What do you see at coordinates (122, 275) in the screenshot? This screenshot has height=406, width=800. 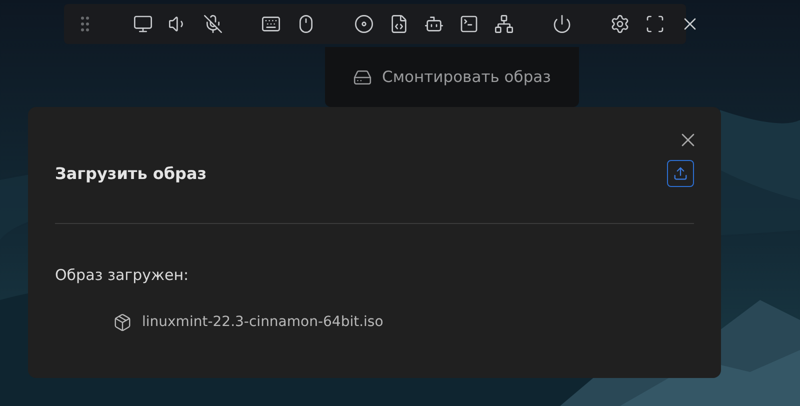 I see `status-label: Образ загружен:` at bounding box center [122, 275].